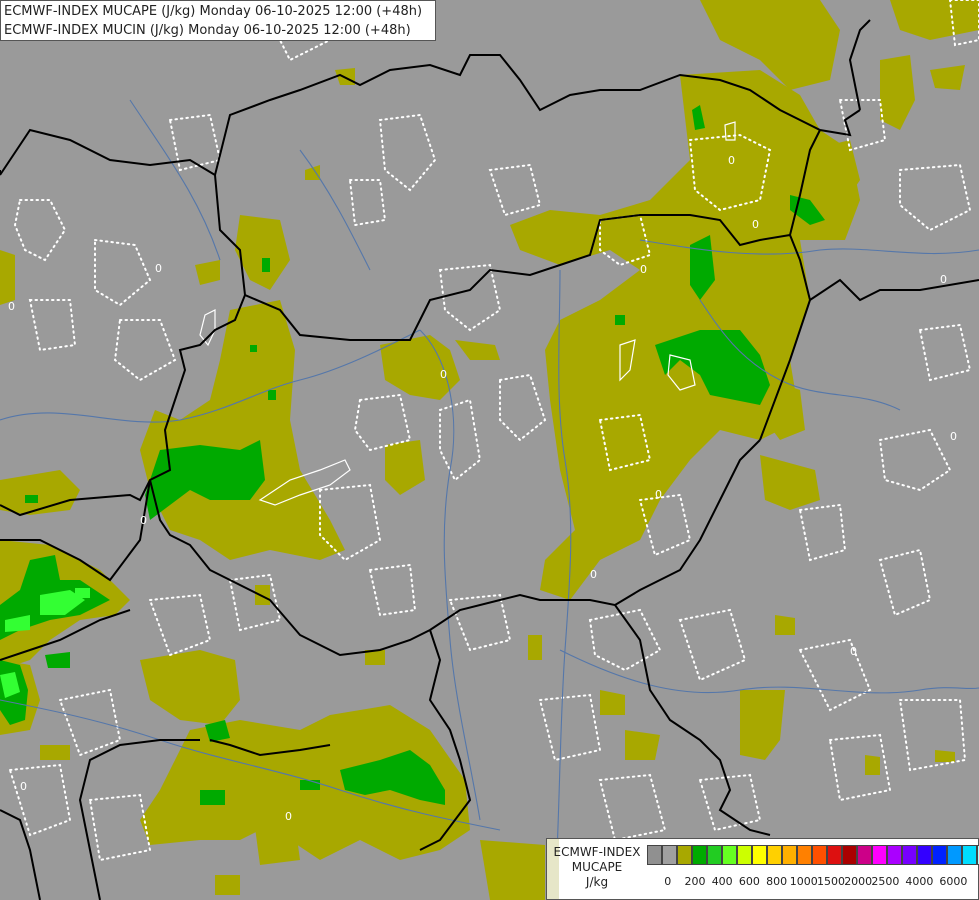 Image resolution: width=979 pixels, height=900 pixels. I want to click on legend-tick-label: 600, so click(749, 881).